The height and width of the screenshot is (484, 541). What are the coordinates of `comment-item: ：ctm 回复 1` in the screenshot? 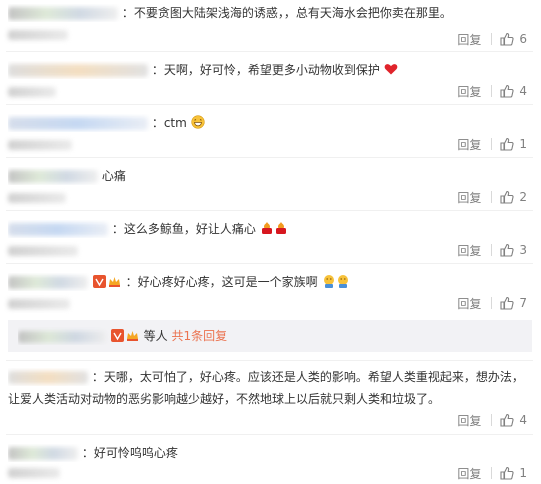 It's located at (270, 131).